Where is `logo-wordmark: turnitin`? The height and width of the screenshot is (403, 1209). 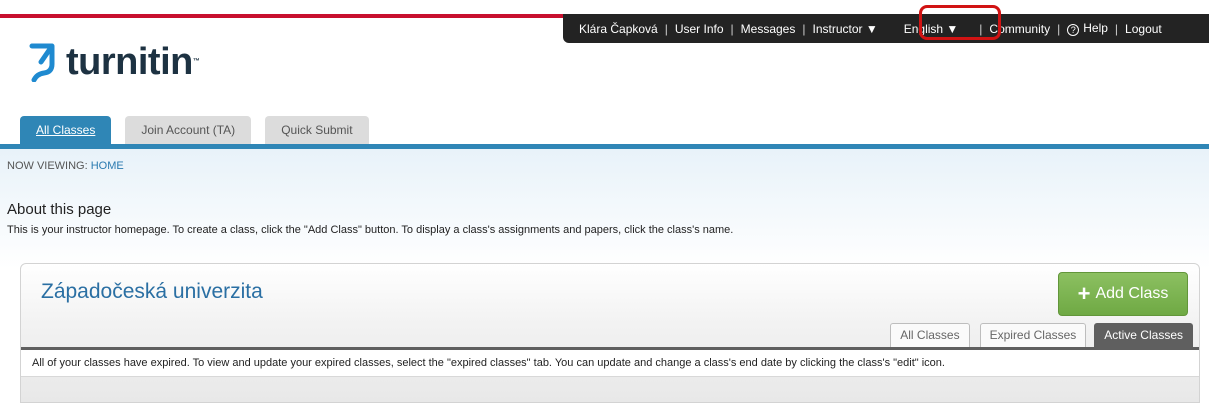 logo-wordmark: turnitin is located at coordinates (129, 62).